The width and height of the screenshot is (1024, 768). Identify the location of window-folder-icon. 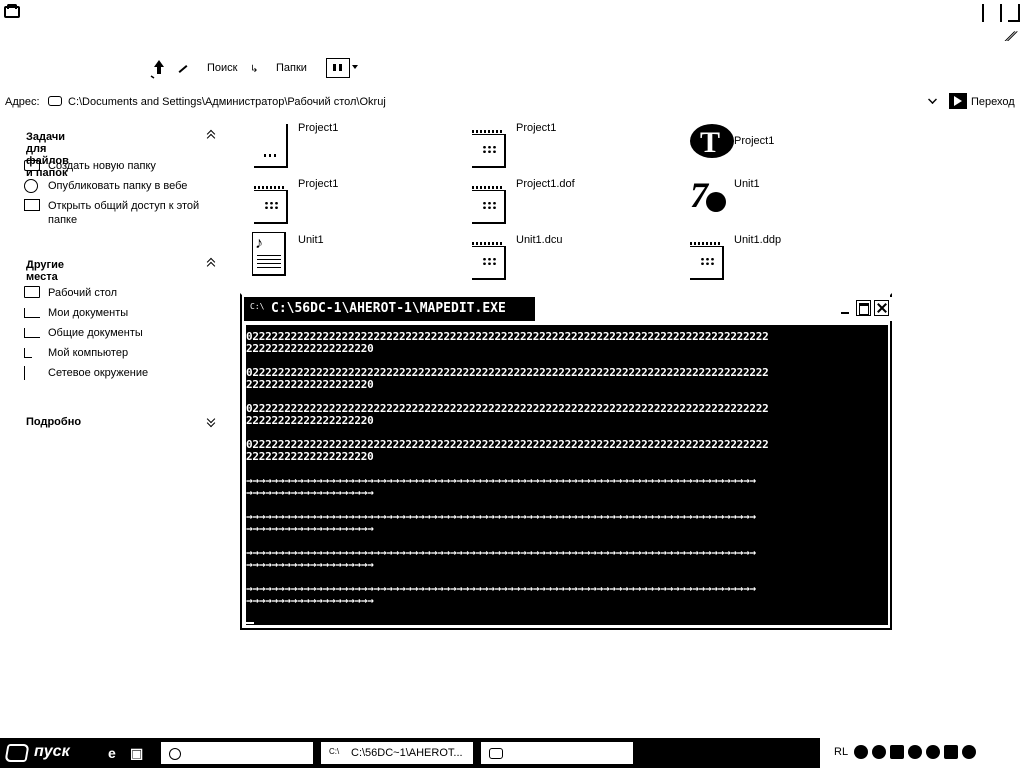
(12, 11).